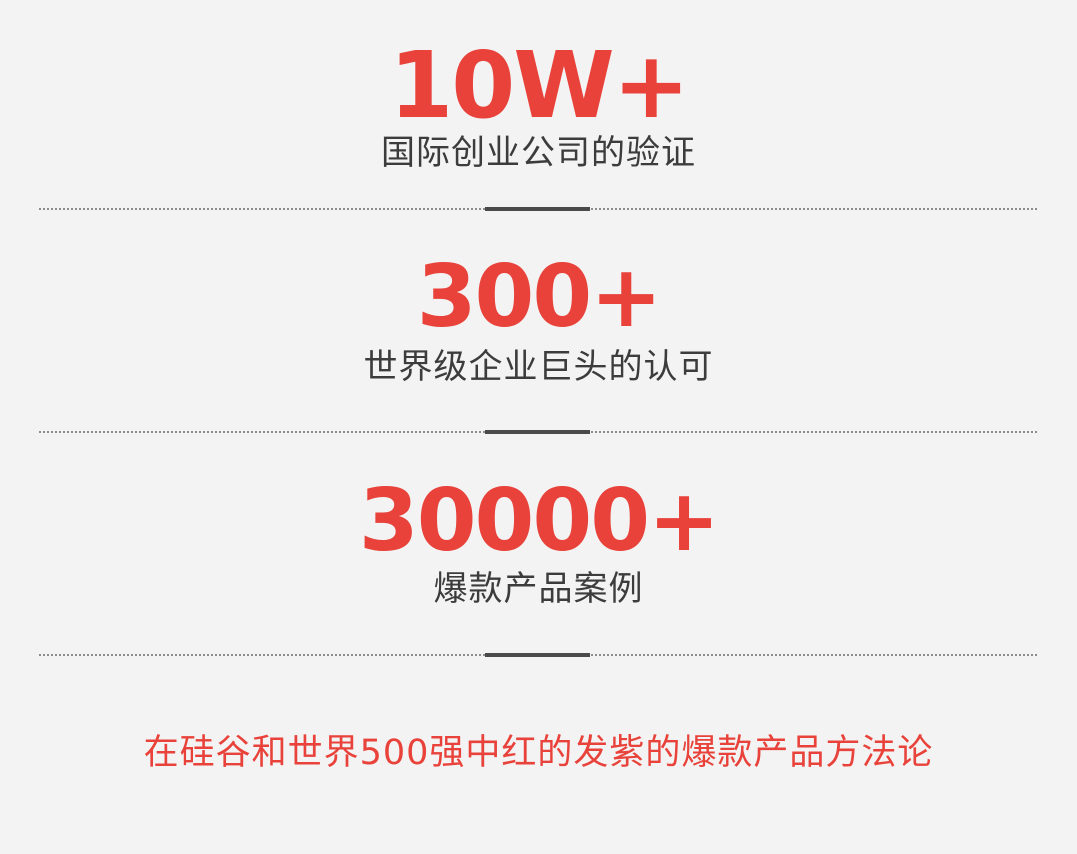 This screenshot has height=854, width=1077. Describe the element at coordinates (538, 589) in the screenshot. I see `stat-label: 爆款产品案例` at that location.